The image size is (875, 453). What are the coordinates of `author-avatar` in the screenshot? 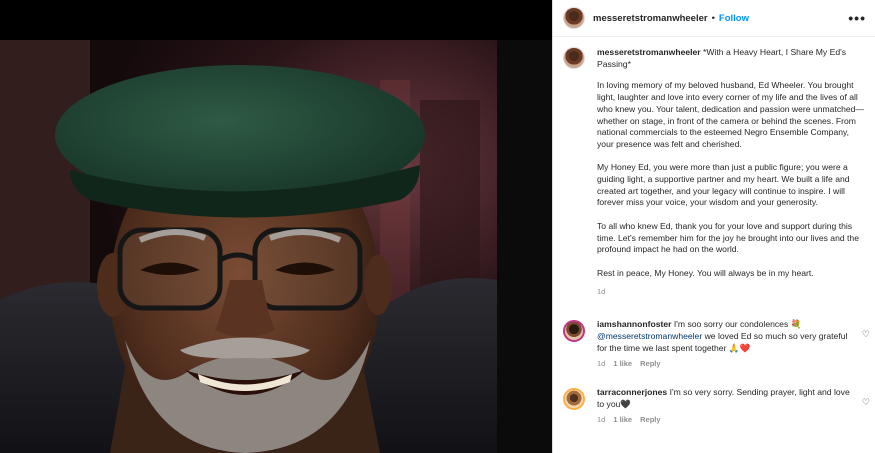 It's located at (574, 18).